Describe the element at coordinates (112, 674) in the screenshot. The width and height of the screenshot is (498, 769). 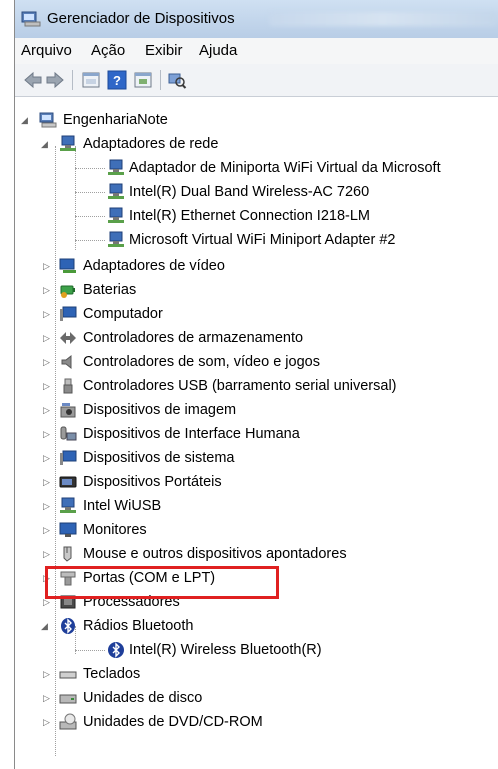
I see `tree-node-label: Teclados` at that location.